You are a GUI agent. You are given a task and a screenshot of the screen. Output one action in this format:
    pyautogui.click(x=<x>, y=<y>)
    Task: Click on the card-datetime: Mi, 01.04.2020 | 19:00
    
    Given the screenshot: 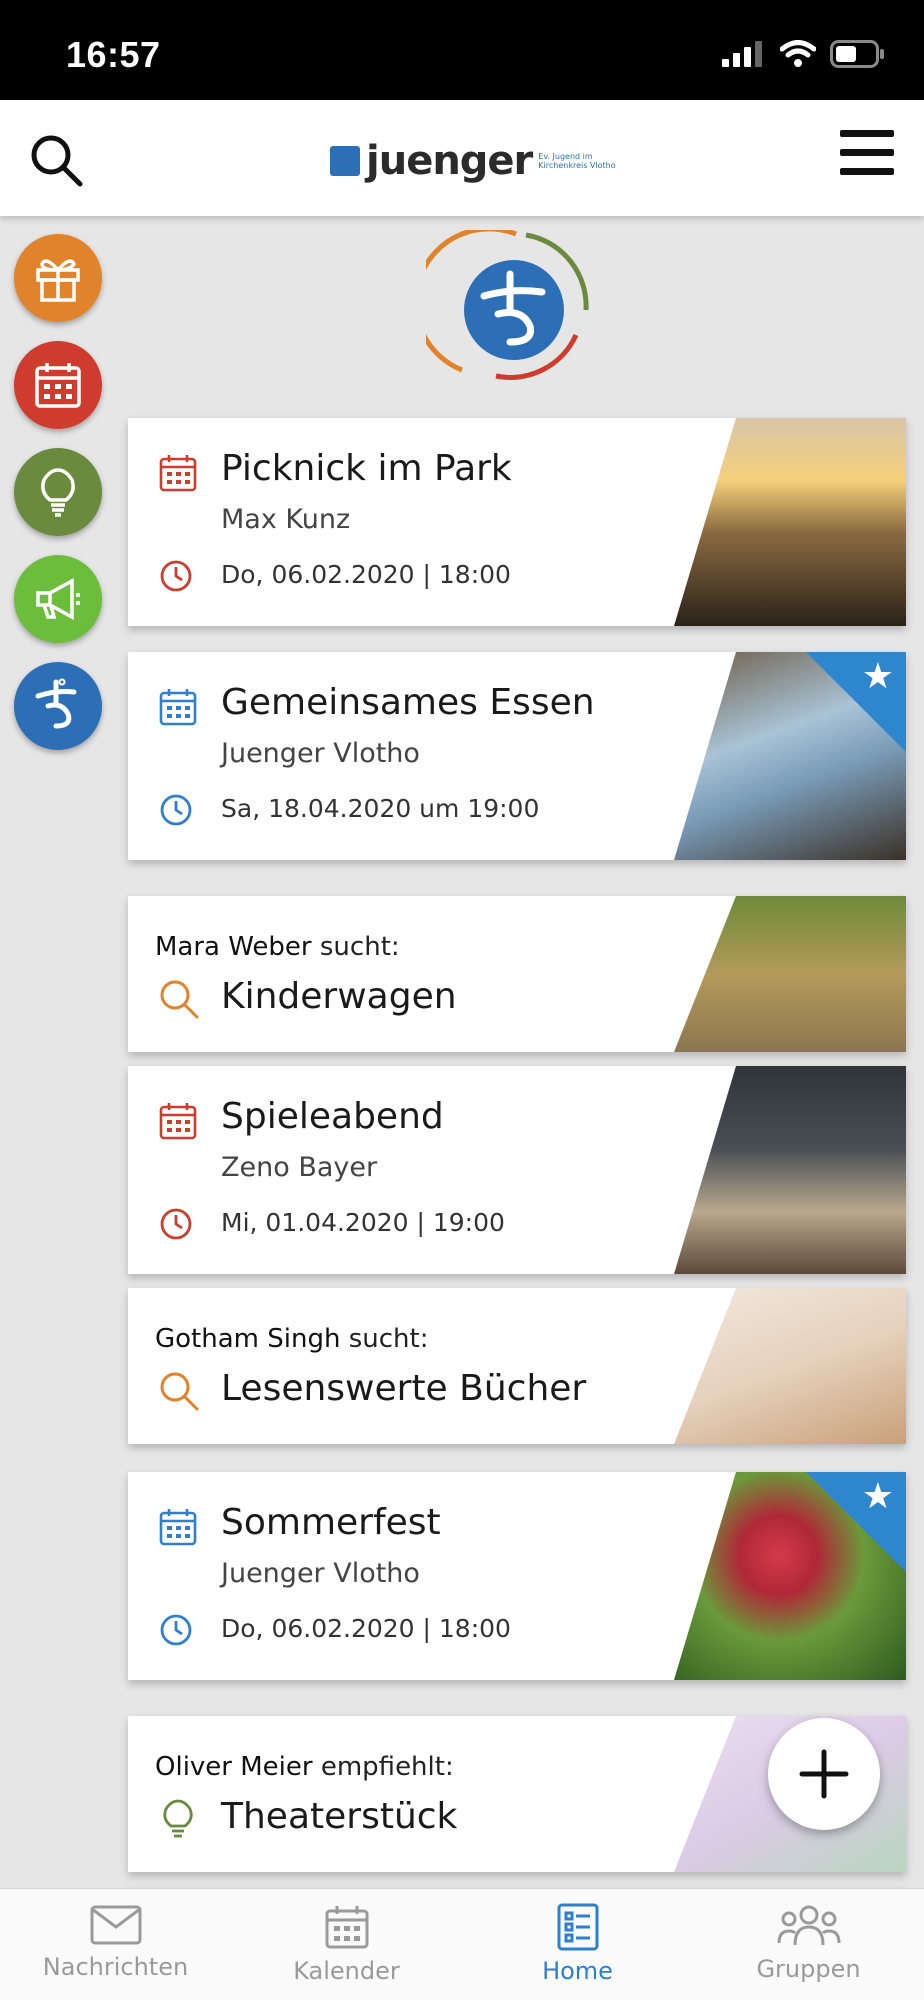 What is the action you would take?
    pyautogui.click(x=363, y=1222)
    